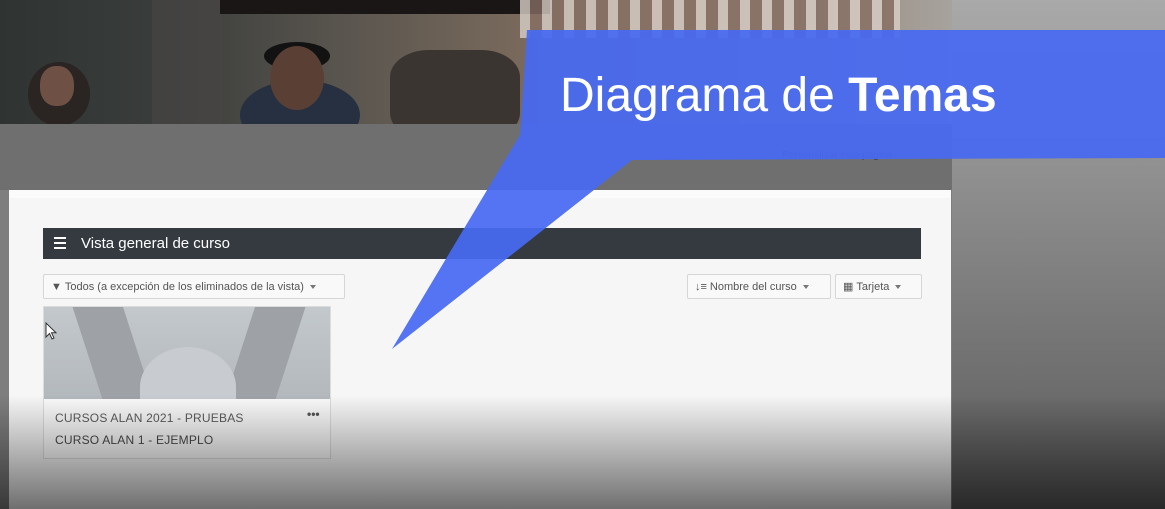 This screenshot has width=1165, height=509. I want to click on overlay-title-bold: Temas, so click(922, 95).